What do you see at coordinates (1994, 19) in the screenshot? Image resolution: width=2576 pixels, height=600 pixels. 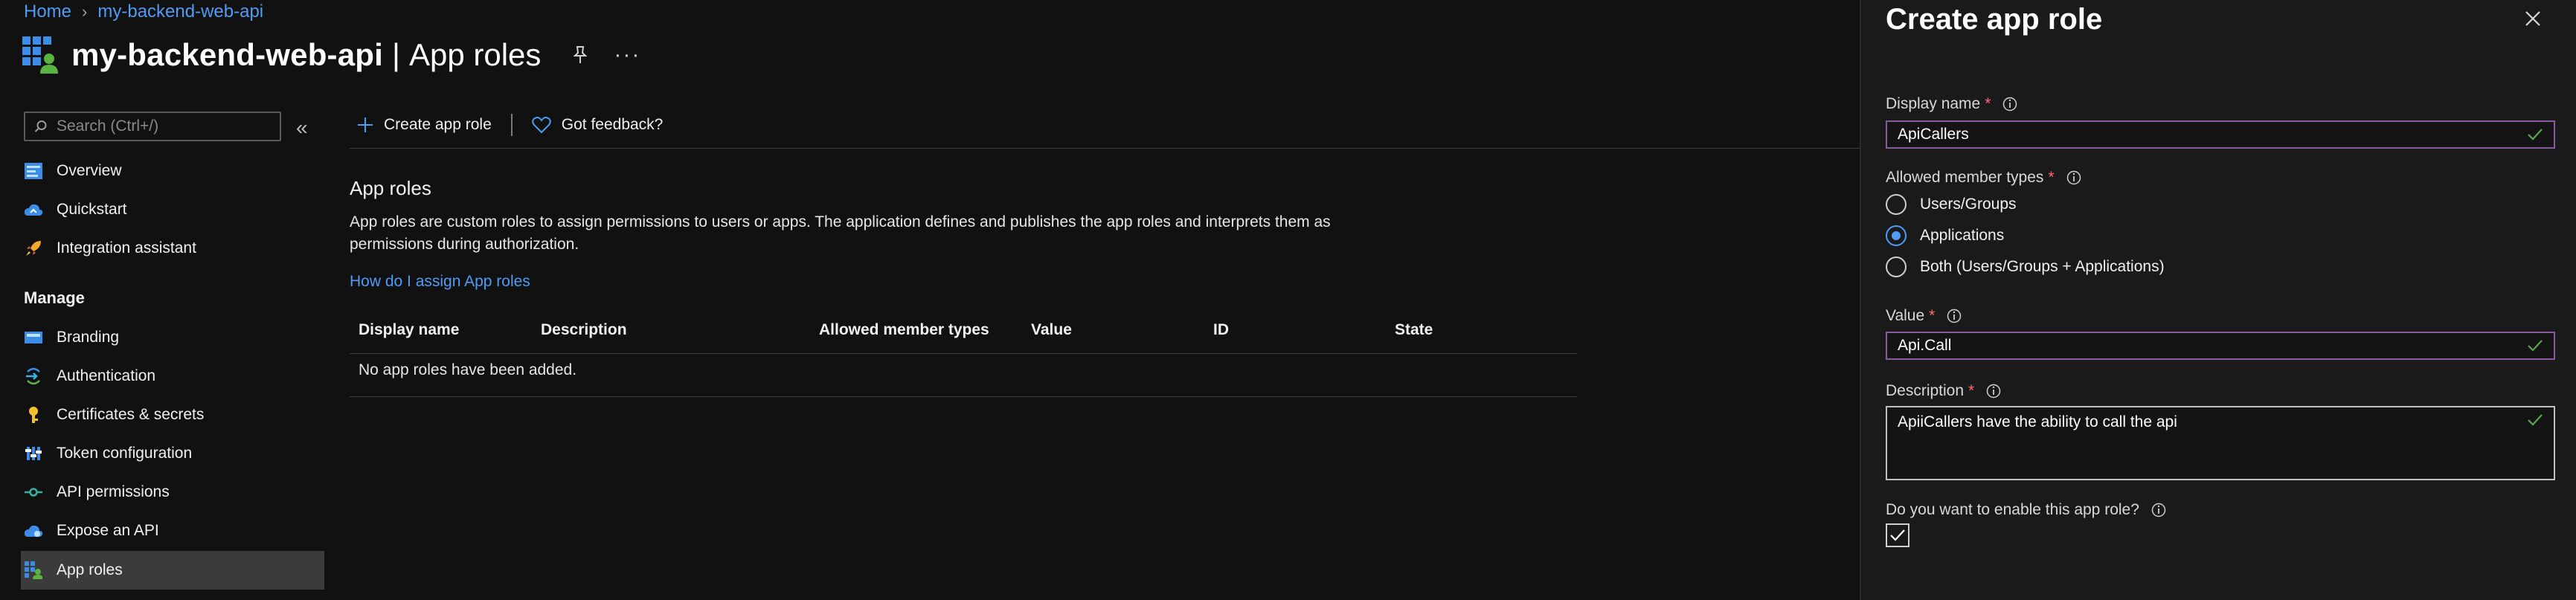 I see `panel-title: Create app role` at bounding box center [1994, 19].